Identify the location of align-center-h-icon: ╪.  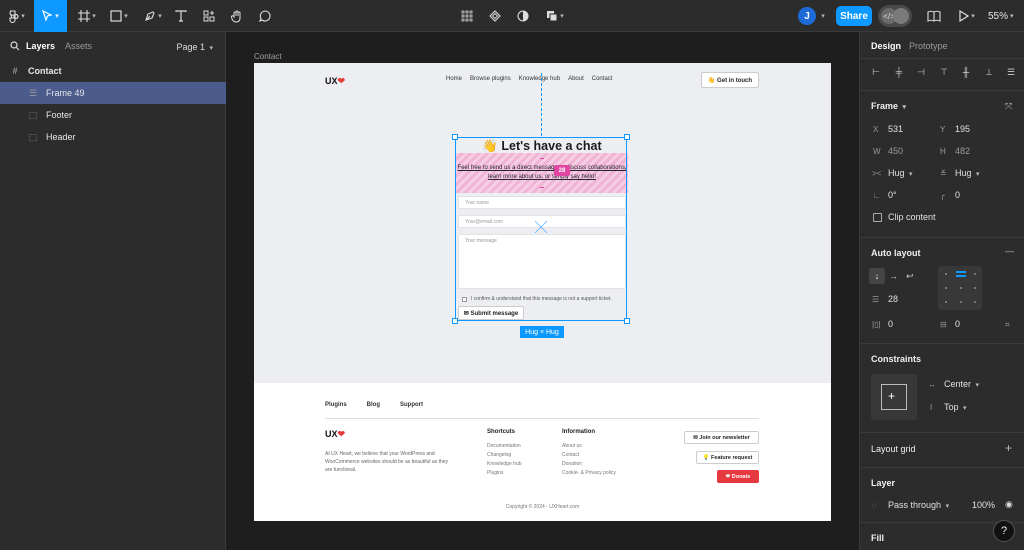
(899, 72).